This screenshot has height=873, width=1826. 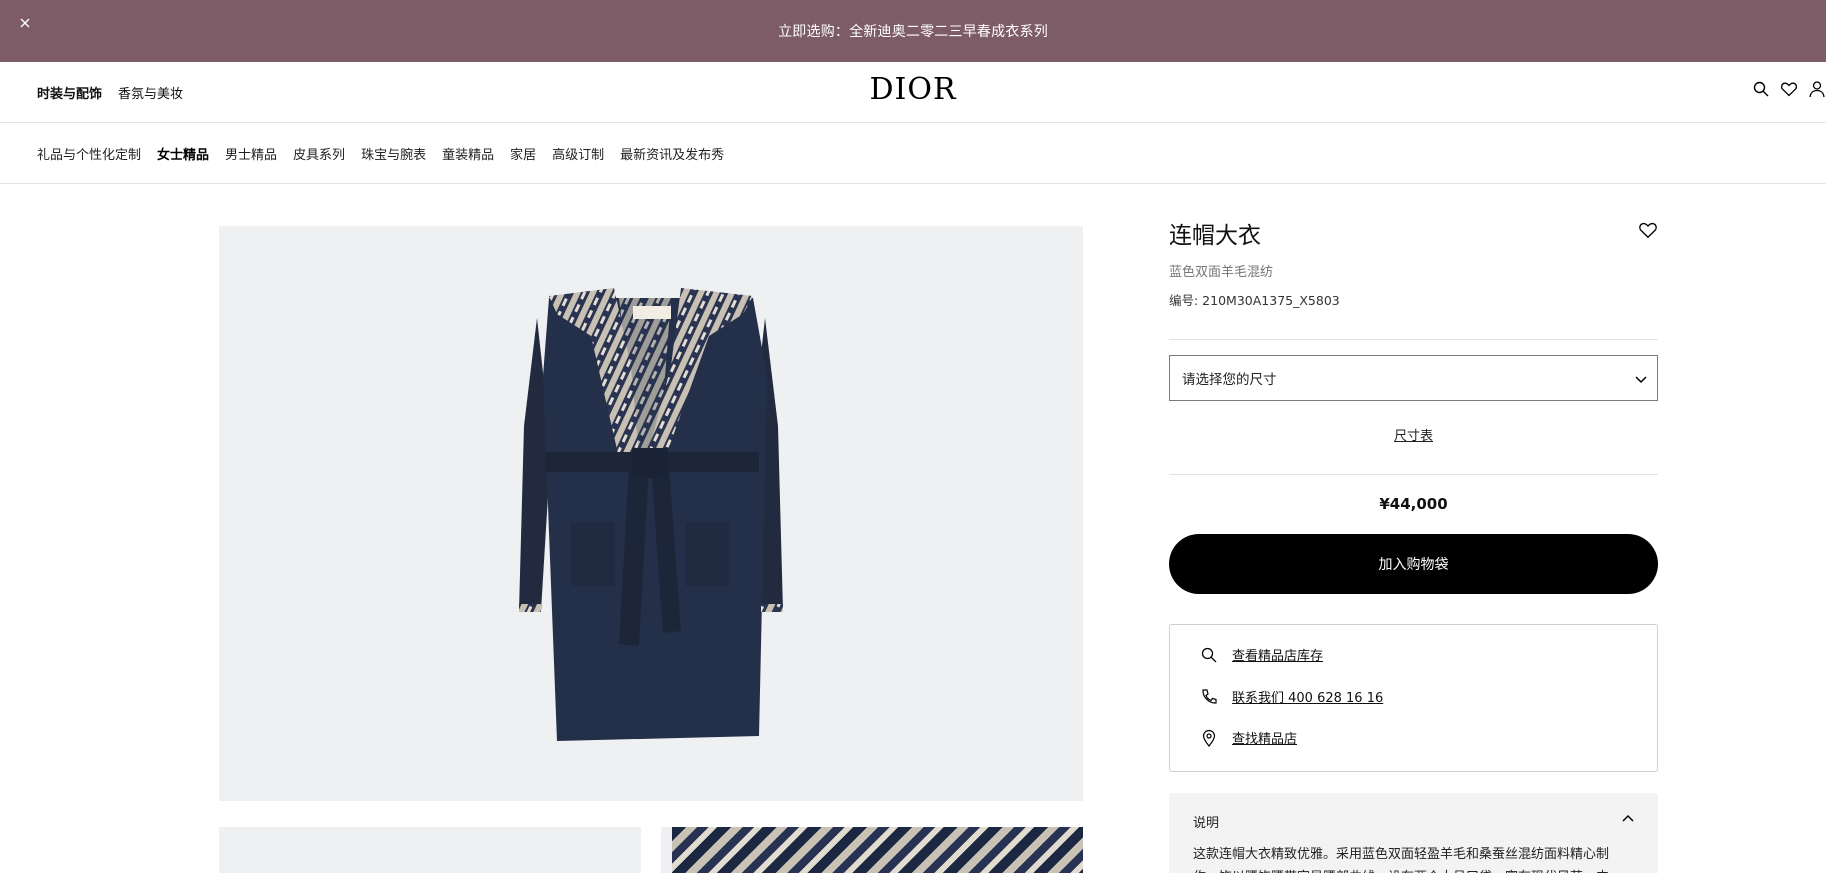 I want to click on size-select: 请选择您的尺寸, so click(x=1413, y=378).